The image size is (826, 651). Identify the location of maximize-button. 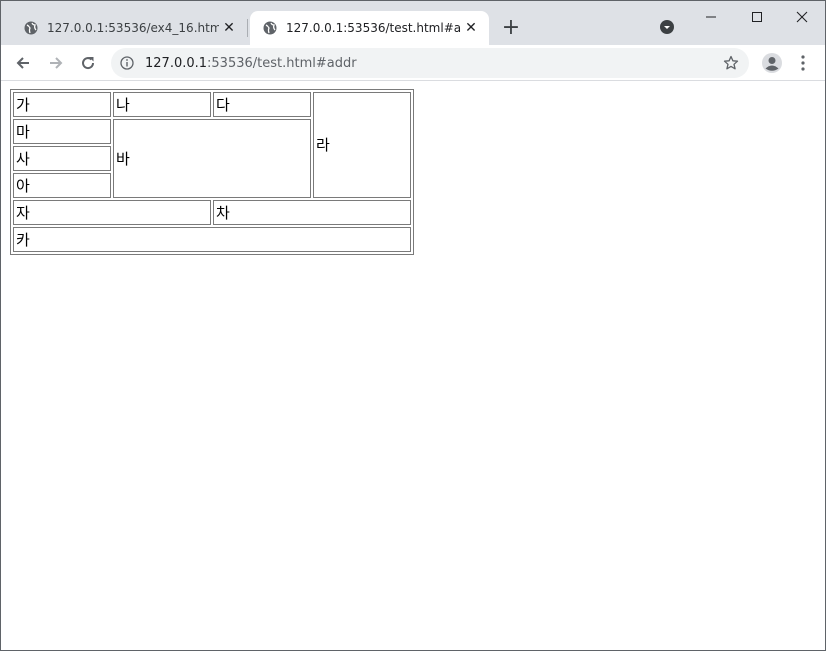
(757, 17).